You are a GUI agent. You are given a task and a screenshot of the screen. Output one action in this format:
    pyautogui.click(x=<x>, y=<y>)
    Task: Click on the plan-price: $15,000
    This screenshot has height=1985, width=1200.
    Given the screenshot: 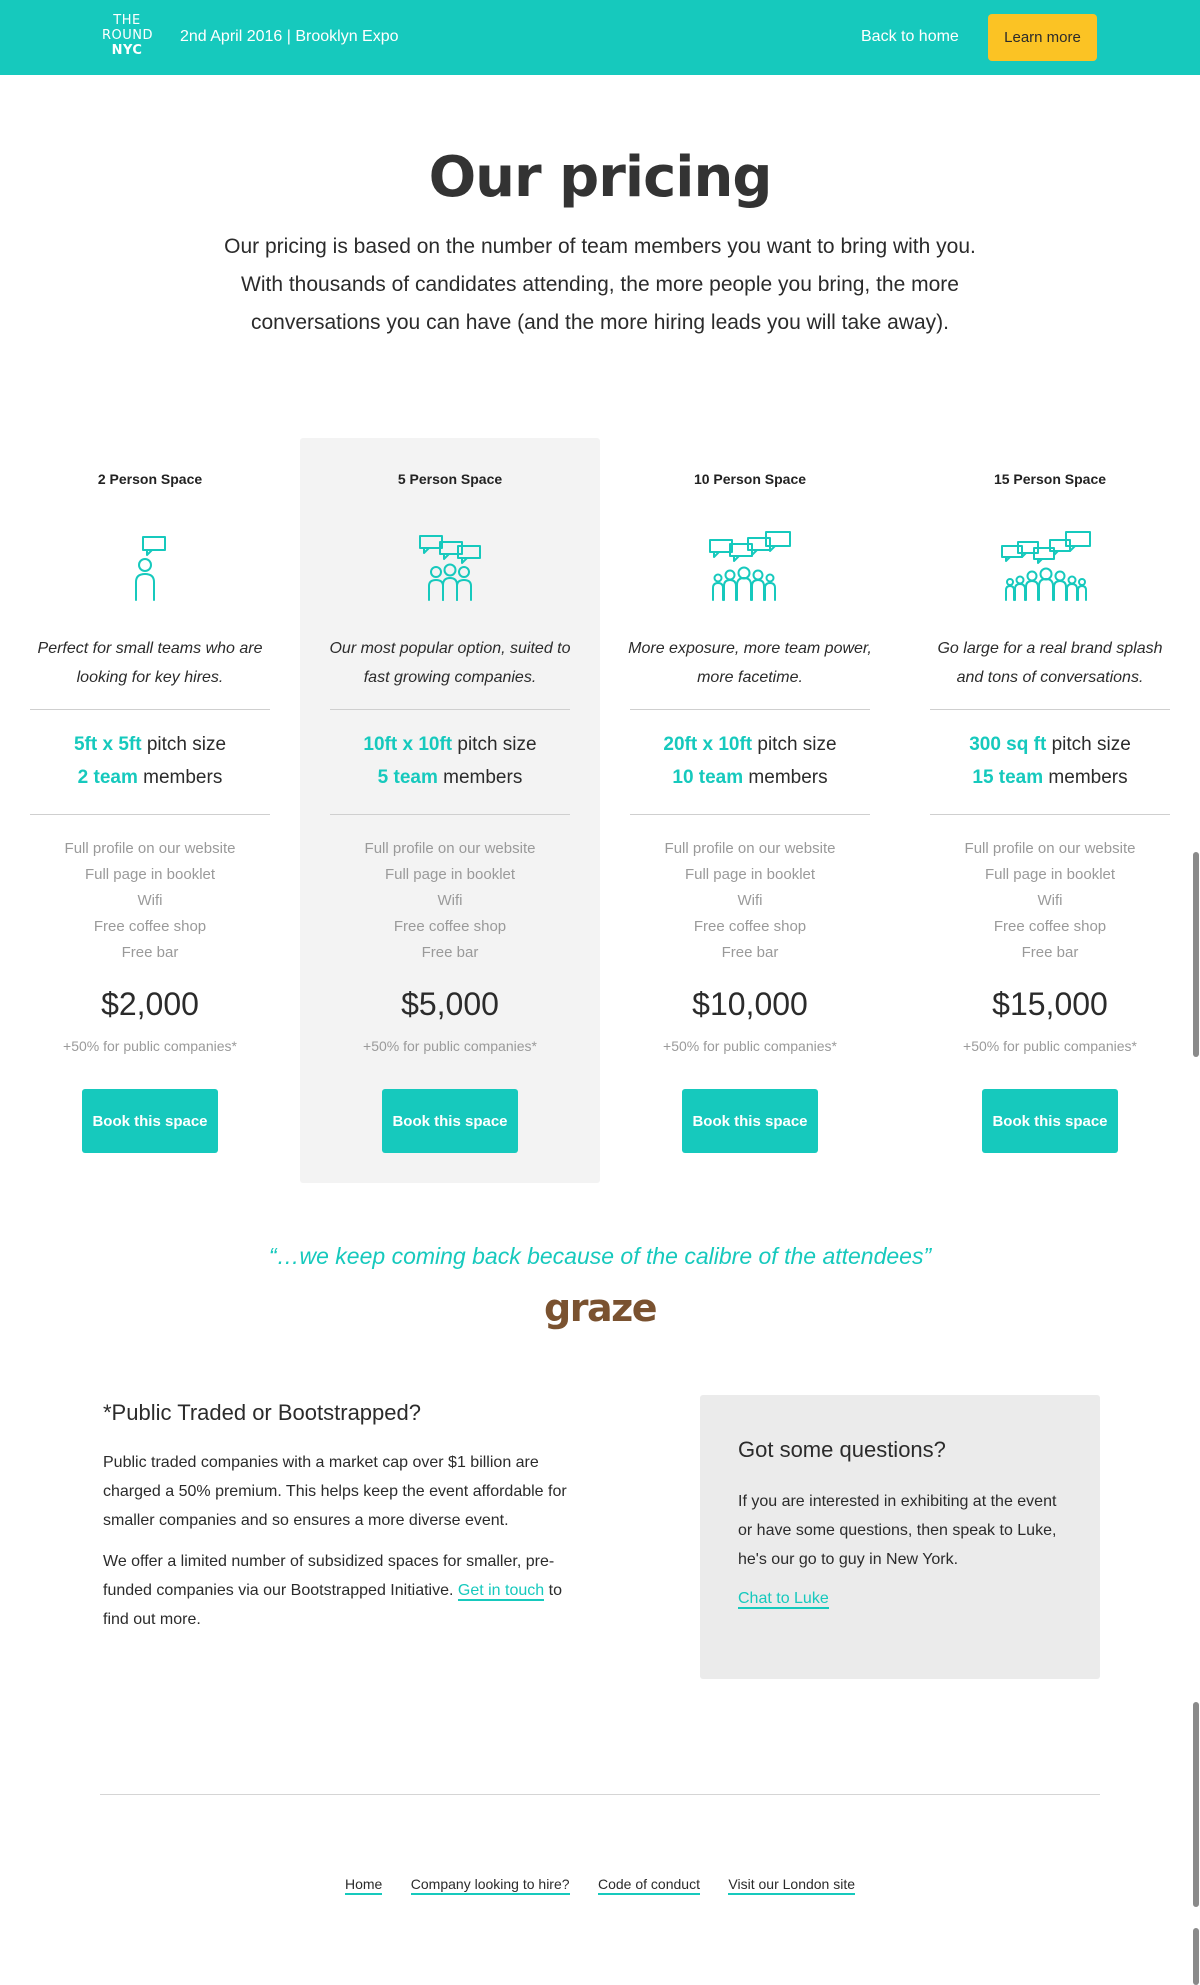 What is the action you would take?
    pyautogui.click(x=1050, y=1004)
    